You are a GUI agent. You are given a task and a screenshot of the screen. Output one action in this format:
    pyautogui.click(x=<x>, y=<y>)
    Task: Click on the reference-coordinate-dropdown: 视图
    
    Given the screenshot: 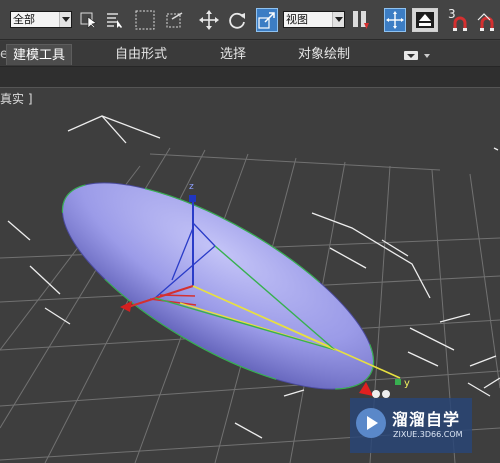 What is the action you would take?
    pyautogui.click(x=314, y=19)
    